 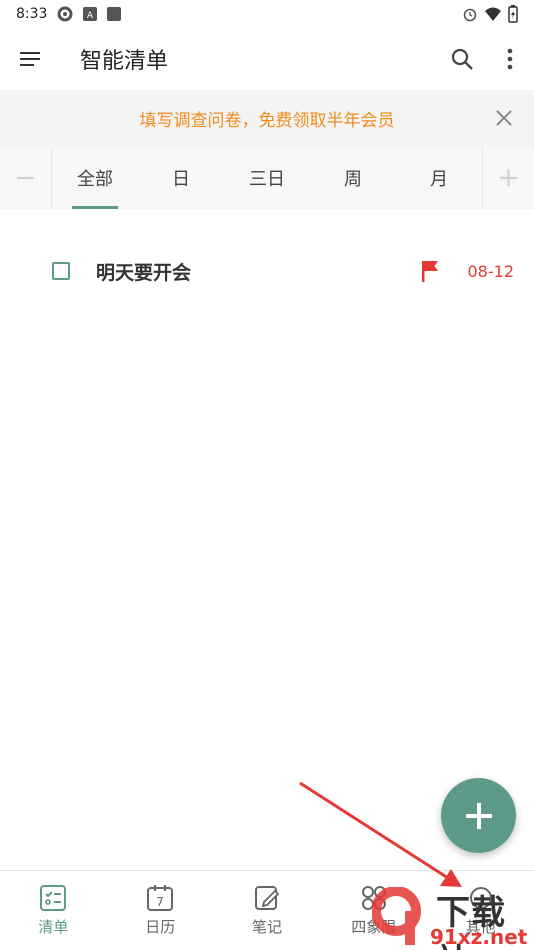 What do you see at coordinates (508, 178) in the screenshot?
I see `tab-plus-button: +` at bounding box center [508, 178].